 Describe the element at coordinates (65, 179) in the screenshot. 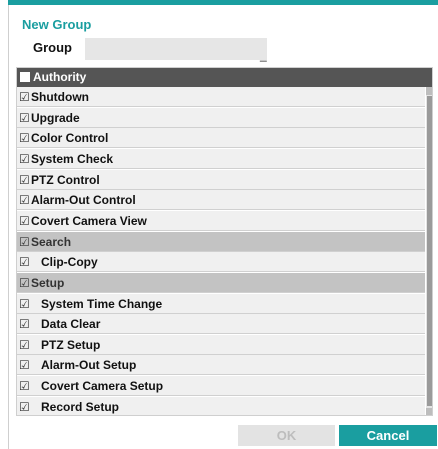

I see `authority-item-label: PTZ Control` at that location.